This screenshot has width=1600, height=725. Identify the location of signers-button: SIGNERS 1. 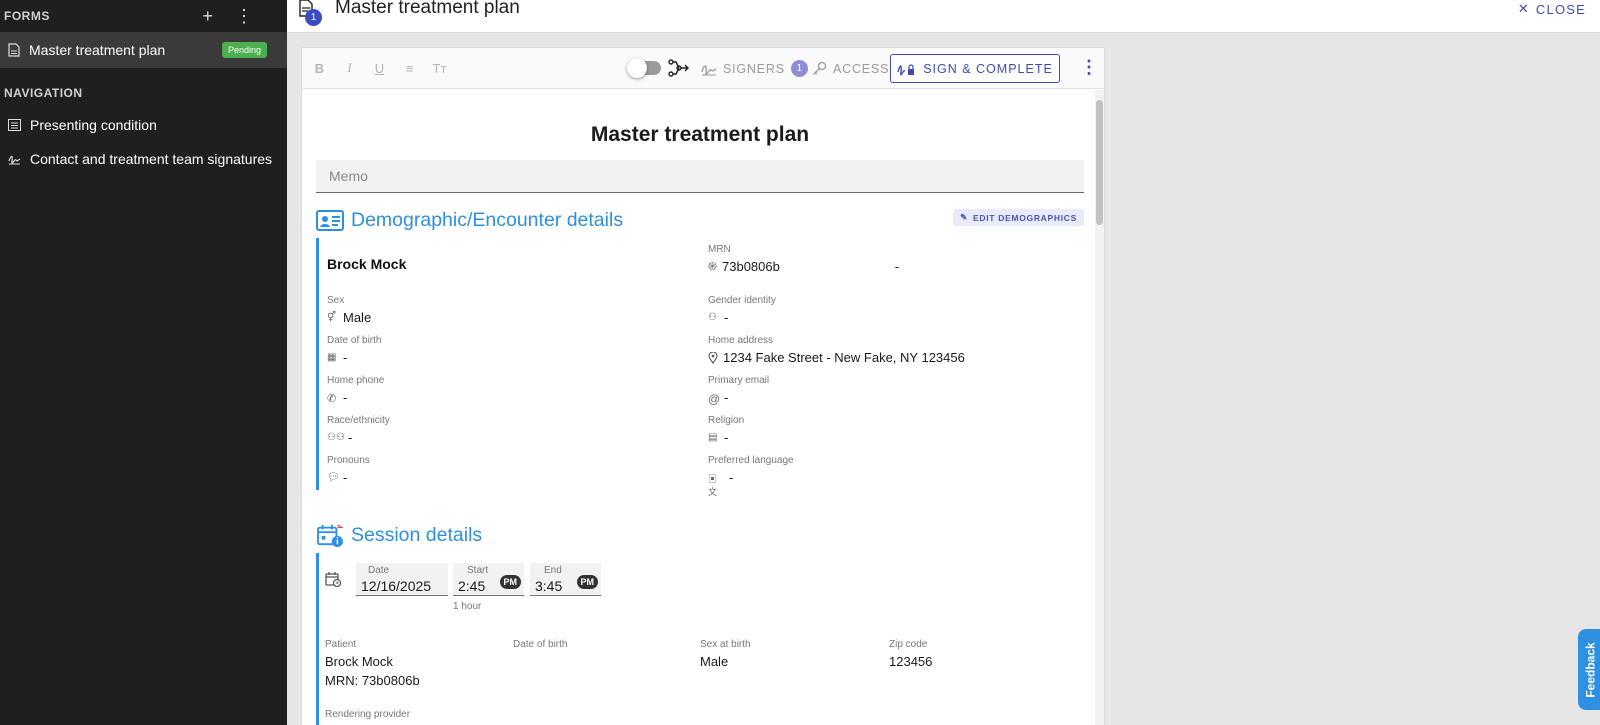
(754, 68).